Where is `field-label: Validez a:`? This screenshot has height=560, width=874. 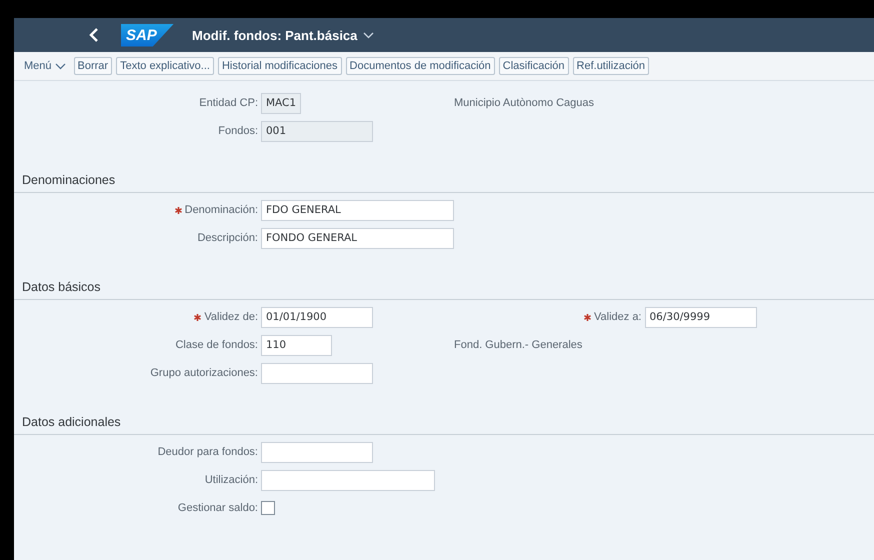
field-label: Validez a: is located at coordinates (618, 317).